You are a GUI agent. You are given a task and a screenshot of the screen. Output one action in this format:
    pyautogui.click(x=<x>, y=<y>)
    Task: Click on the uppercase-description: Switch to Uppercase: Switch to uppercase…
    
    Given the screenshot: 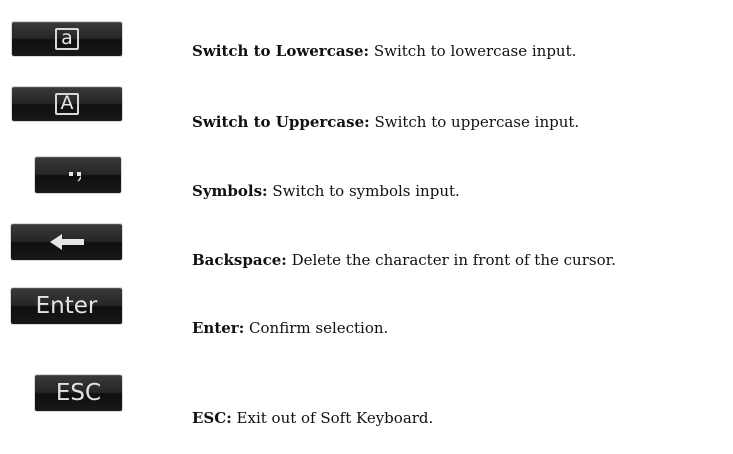 What is the action you would take?
    pyautogui.click(x=385, y=122)
    